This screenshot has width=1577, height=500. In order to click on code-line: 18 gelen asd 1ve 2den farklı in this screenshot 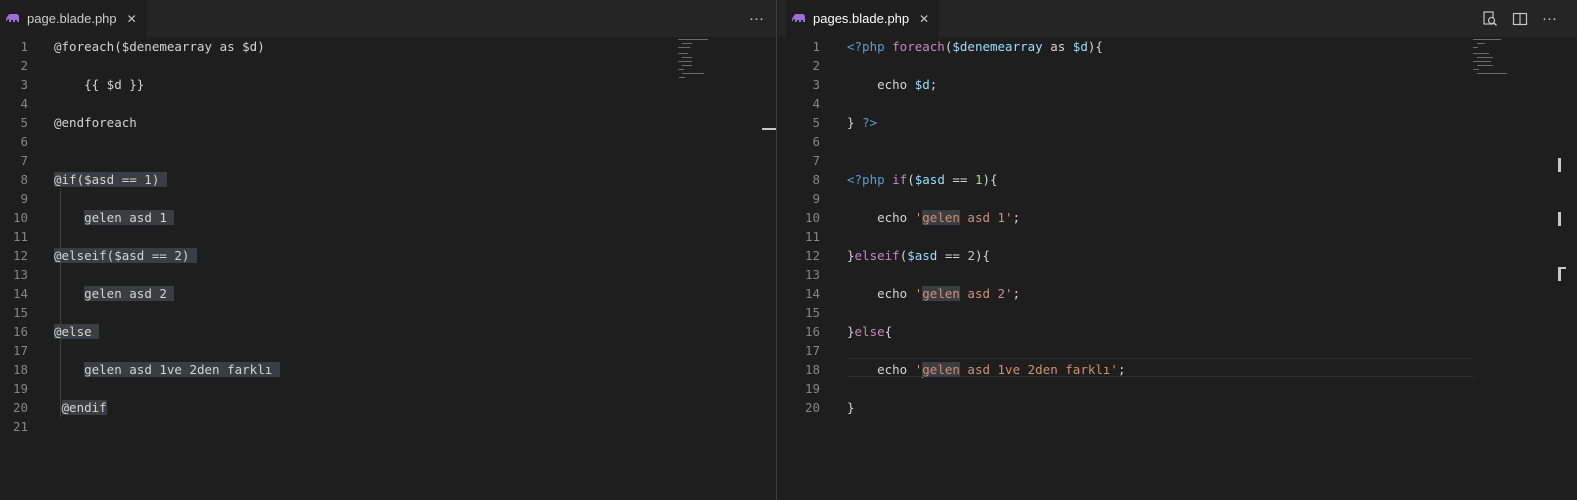, I will do `click(388, 369)`.